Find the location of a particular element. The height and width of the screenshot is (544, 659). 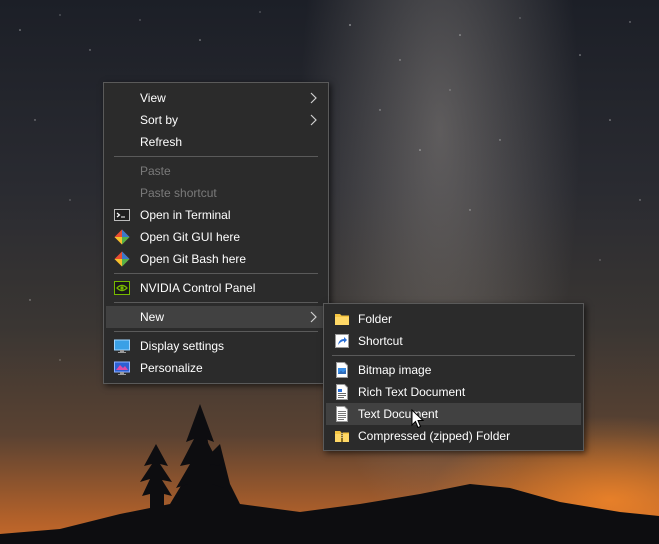

menu-item-view: View is located at coordinates (216, 98).